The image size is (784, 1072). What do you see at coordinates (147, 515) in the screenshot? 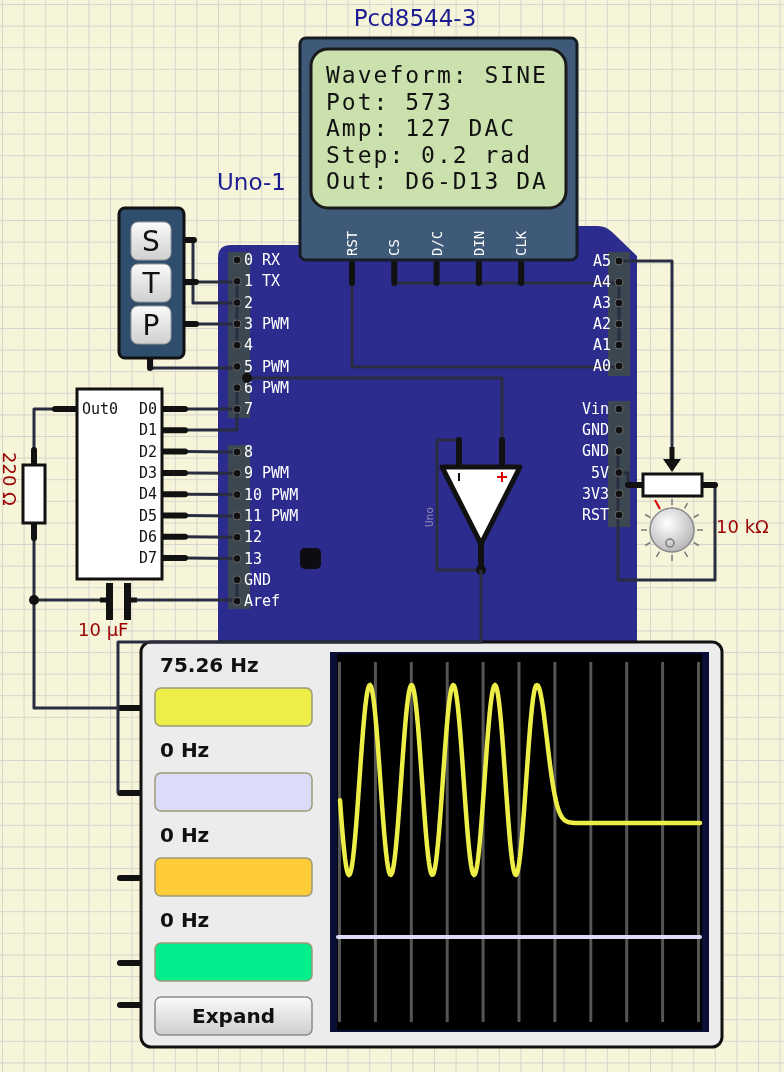
I see `pin-label: D5` at bounding box center [147, 515].